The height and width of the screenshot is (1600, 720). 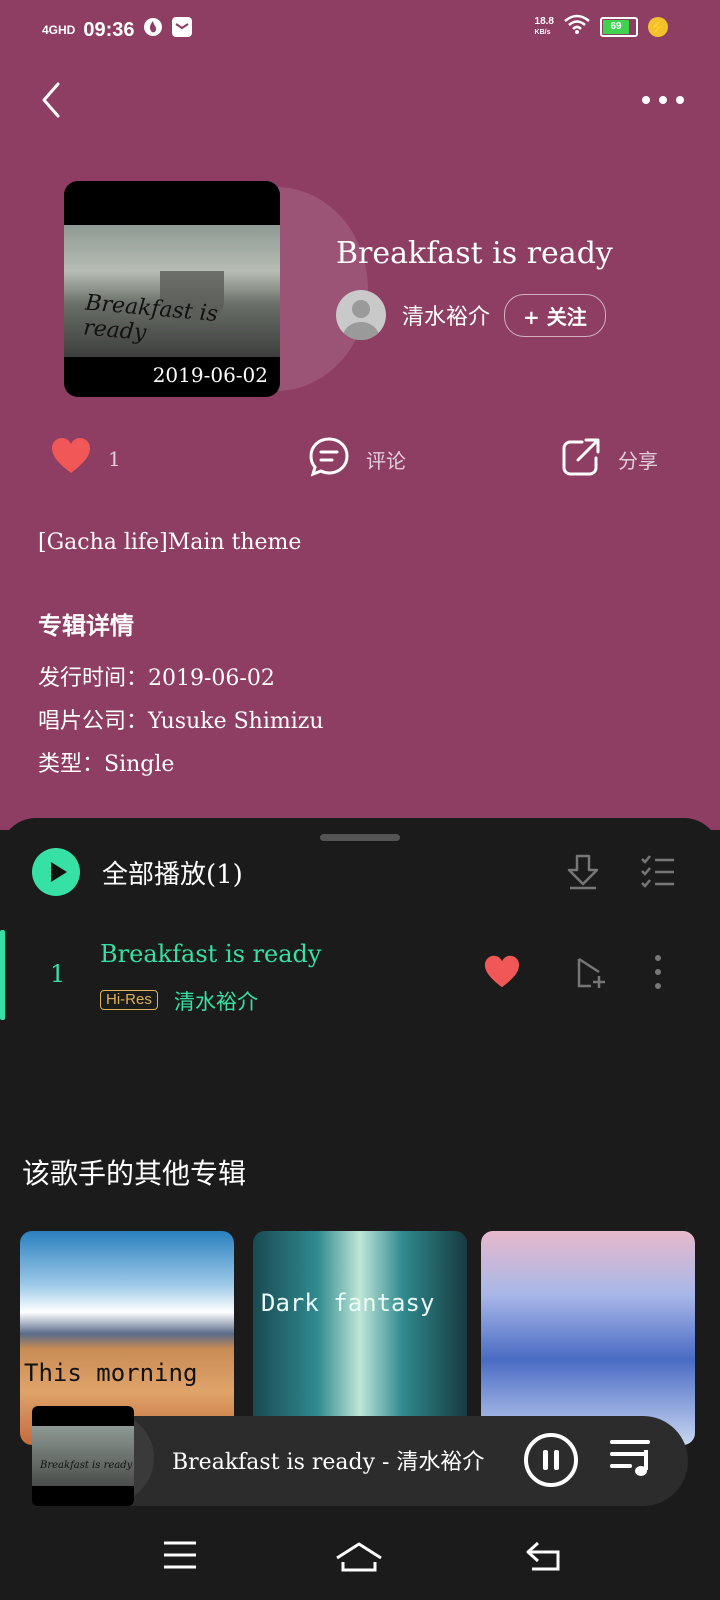 I want to click on net-speed: 18.8 KB/s, so click(x=544, y=25).